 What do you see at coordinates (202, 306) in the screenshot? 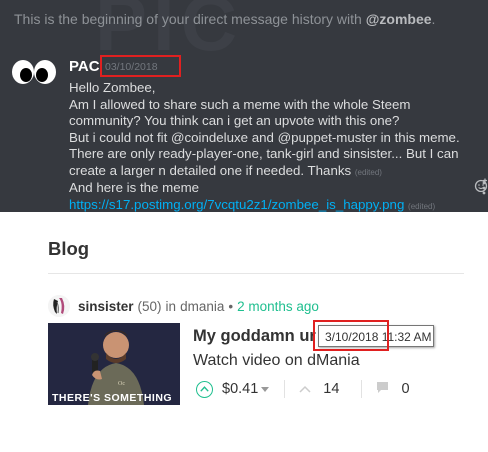
I see `category-link: dmania` at bounding box center [202, 306].